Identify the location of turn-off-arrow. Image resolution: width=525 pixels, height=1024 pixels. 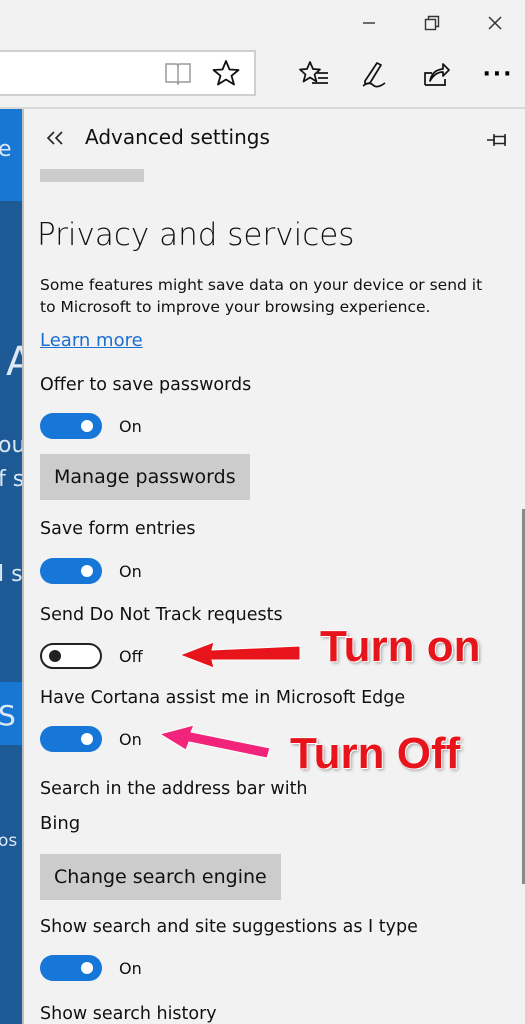
(214, 741).